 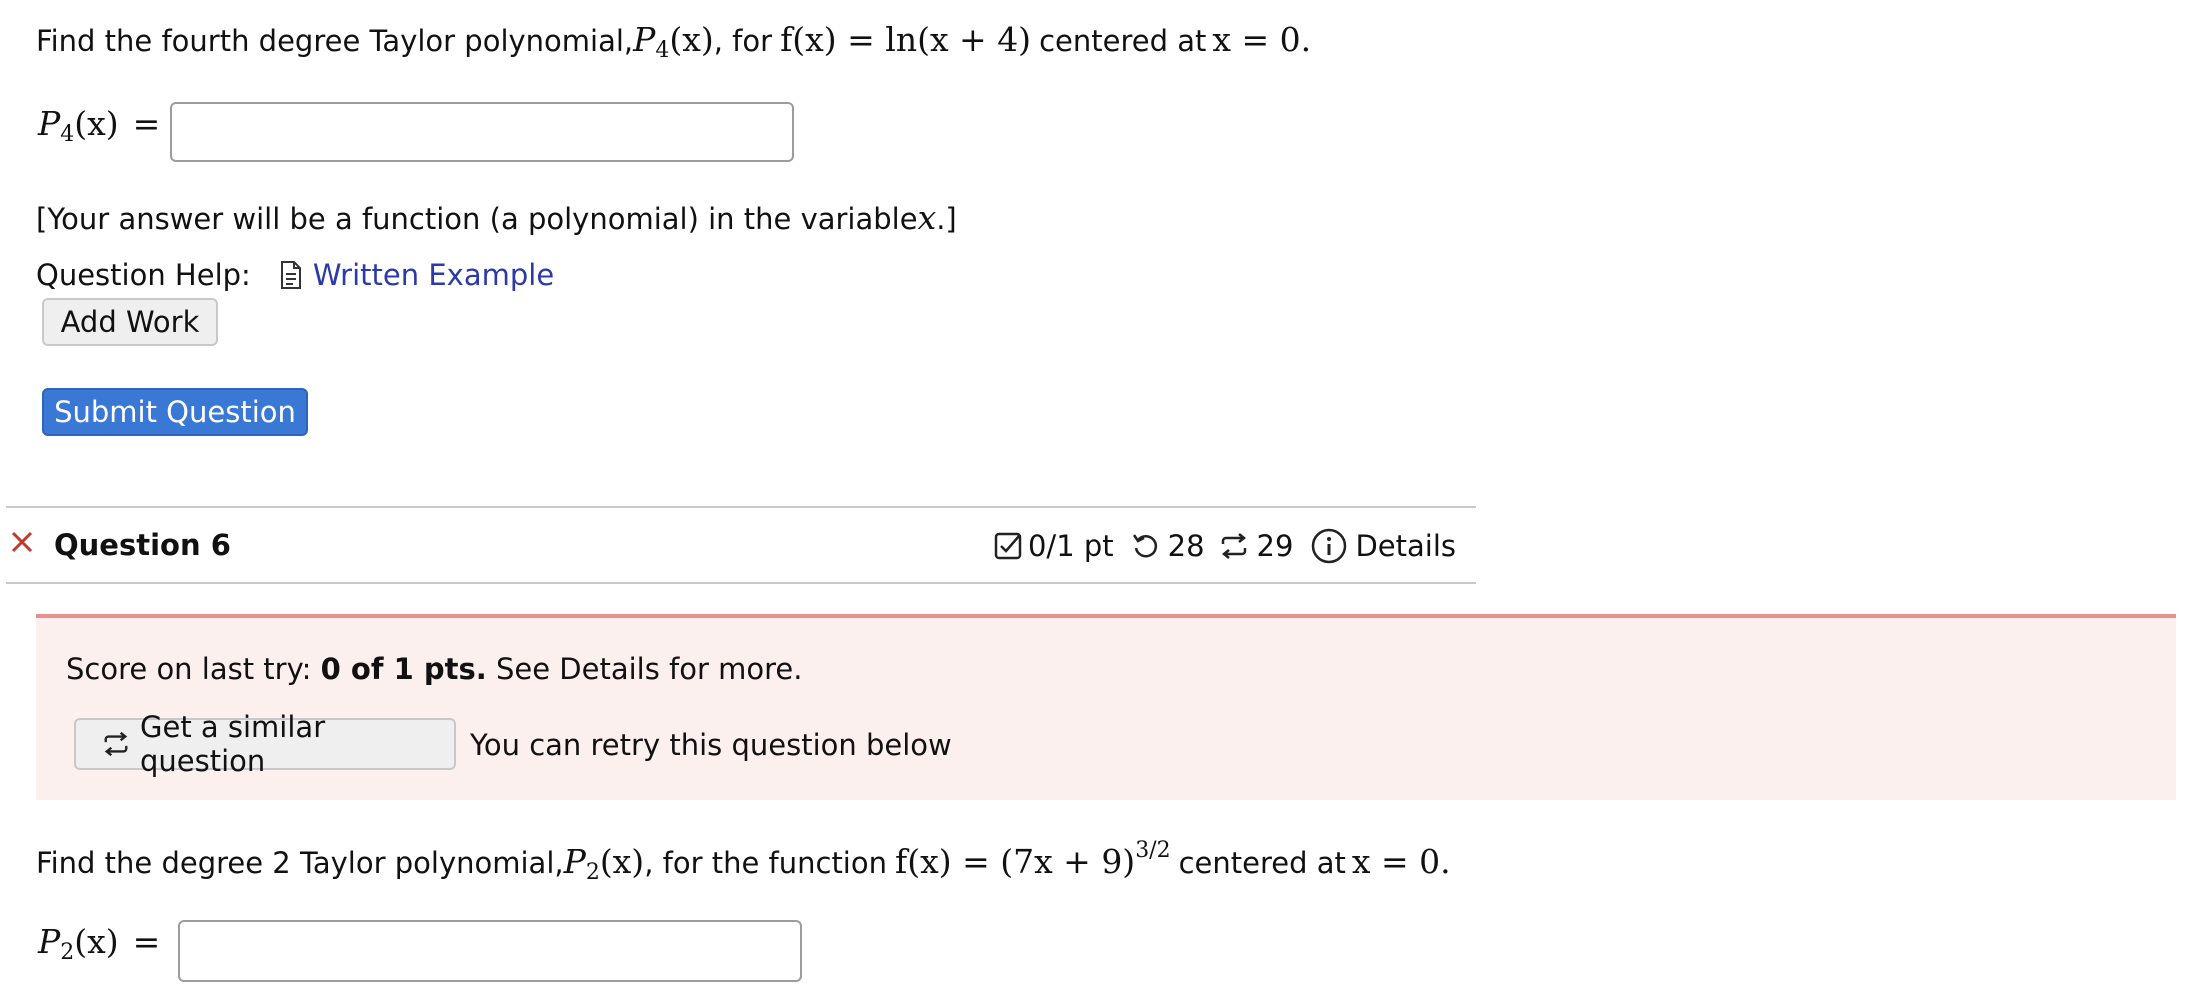 What do you see at coordinates (490, 951) in the screenshot?
I see `q6-answer-input` at bounding box center [490, 951].